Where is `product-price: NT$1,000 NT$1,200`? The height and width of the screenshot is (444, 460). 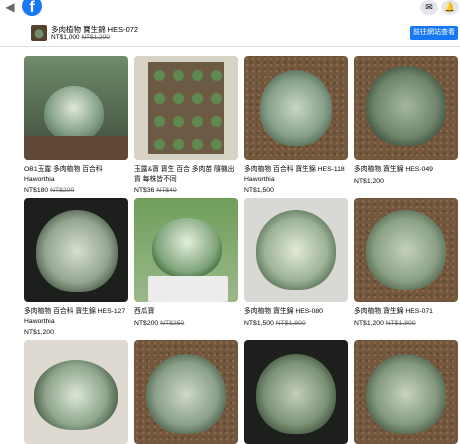 product-price: NT$1,000 NT$1,200 is located at coordinates (80, 37).